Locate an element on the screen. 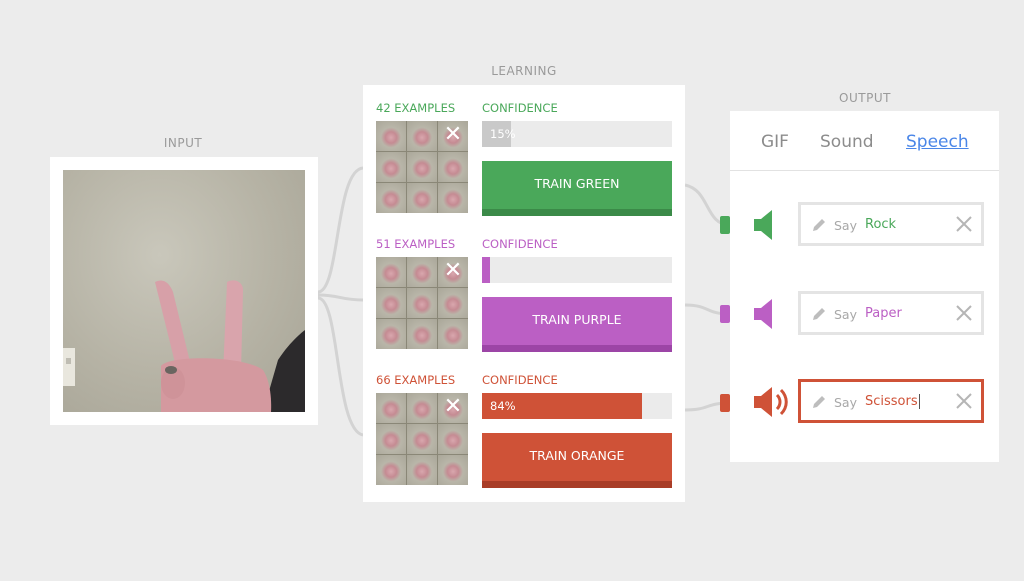 The width and height of the screenshot is (1024, 581). train-button-label: TRAIN PURPLE is located at coordinates (577, 319).